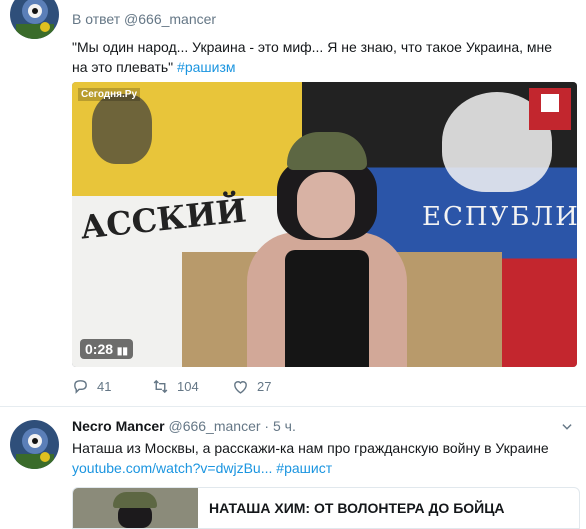  Describe the element at coordinates (499, 217) in the screenshot. I see `flag-right-text: ЕСПУБЛИ` at that location.